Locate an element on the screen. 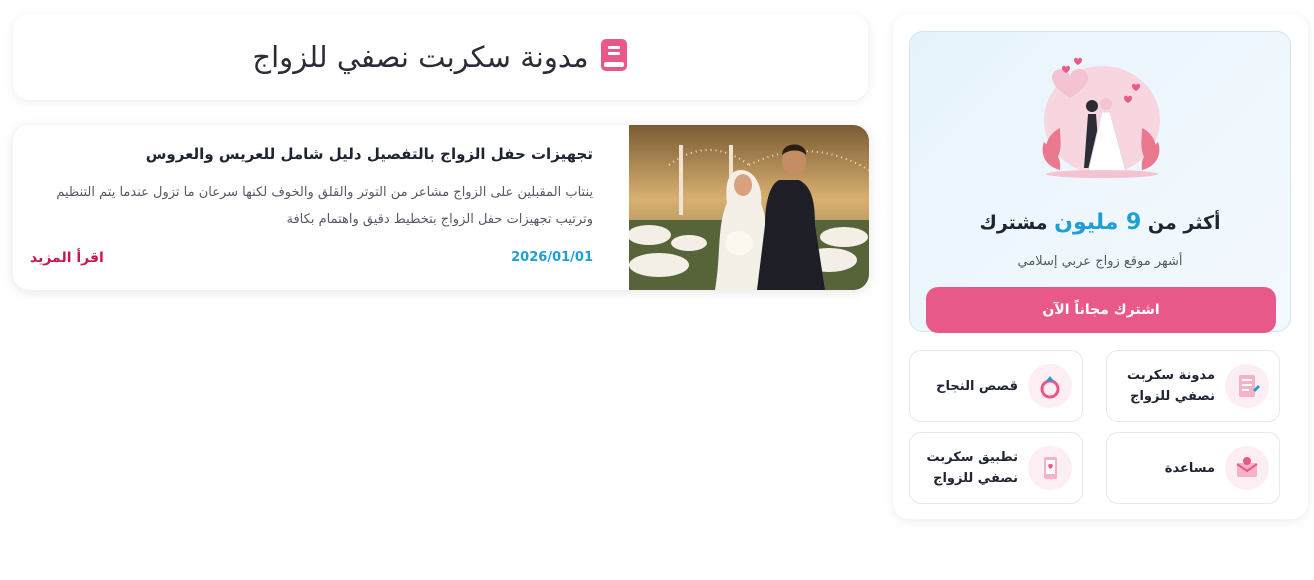 This screenshot has width=1314, height=580. quick-link-success-stories: قصص النجاح is located at coordinates (996, 386).